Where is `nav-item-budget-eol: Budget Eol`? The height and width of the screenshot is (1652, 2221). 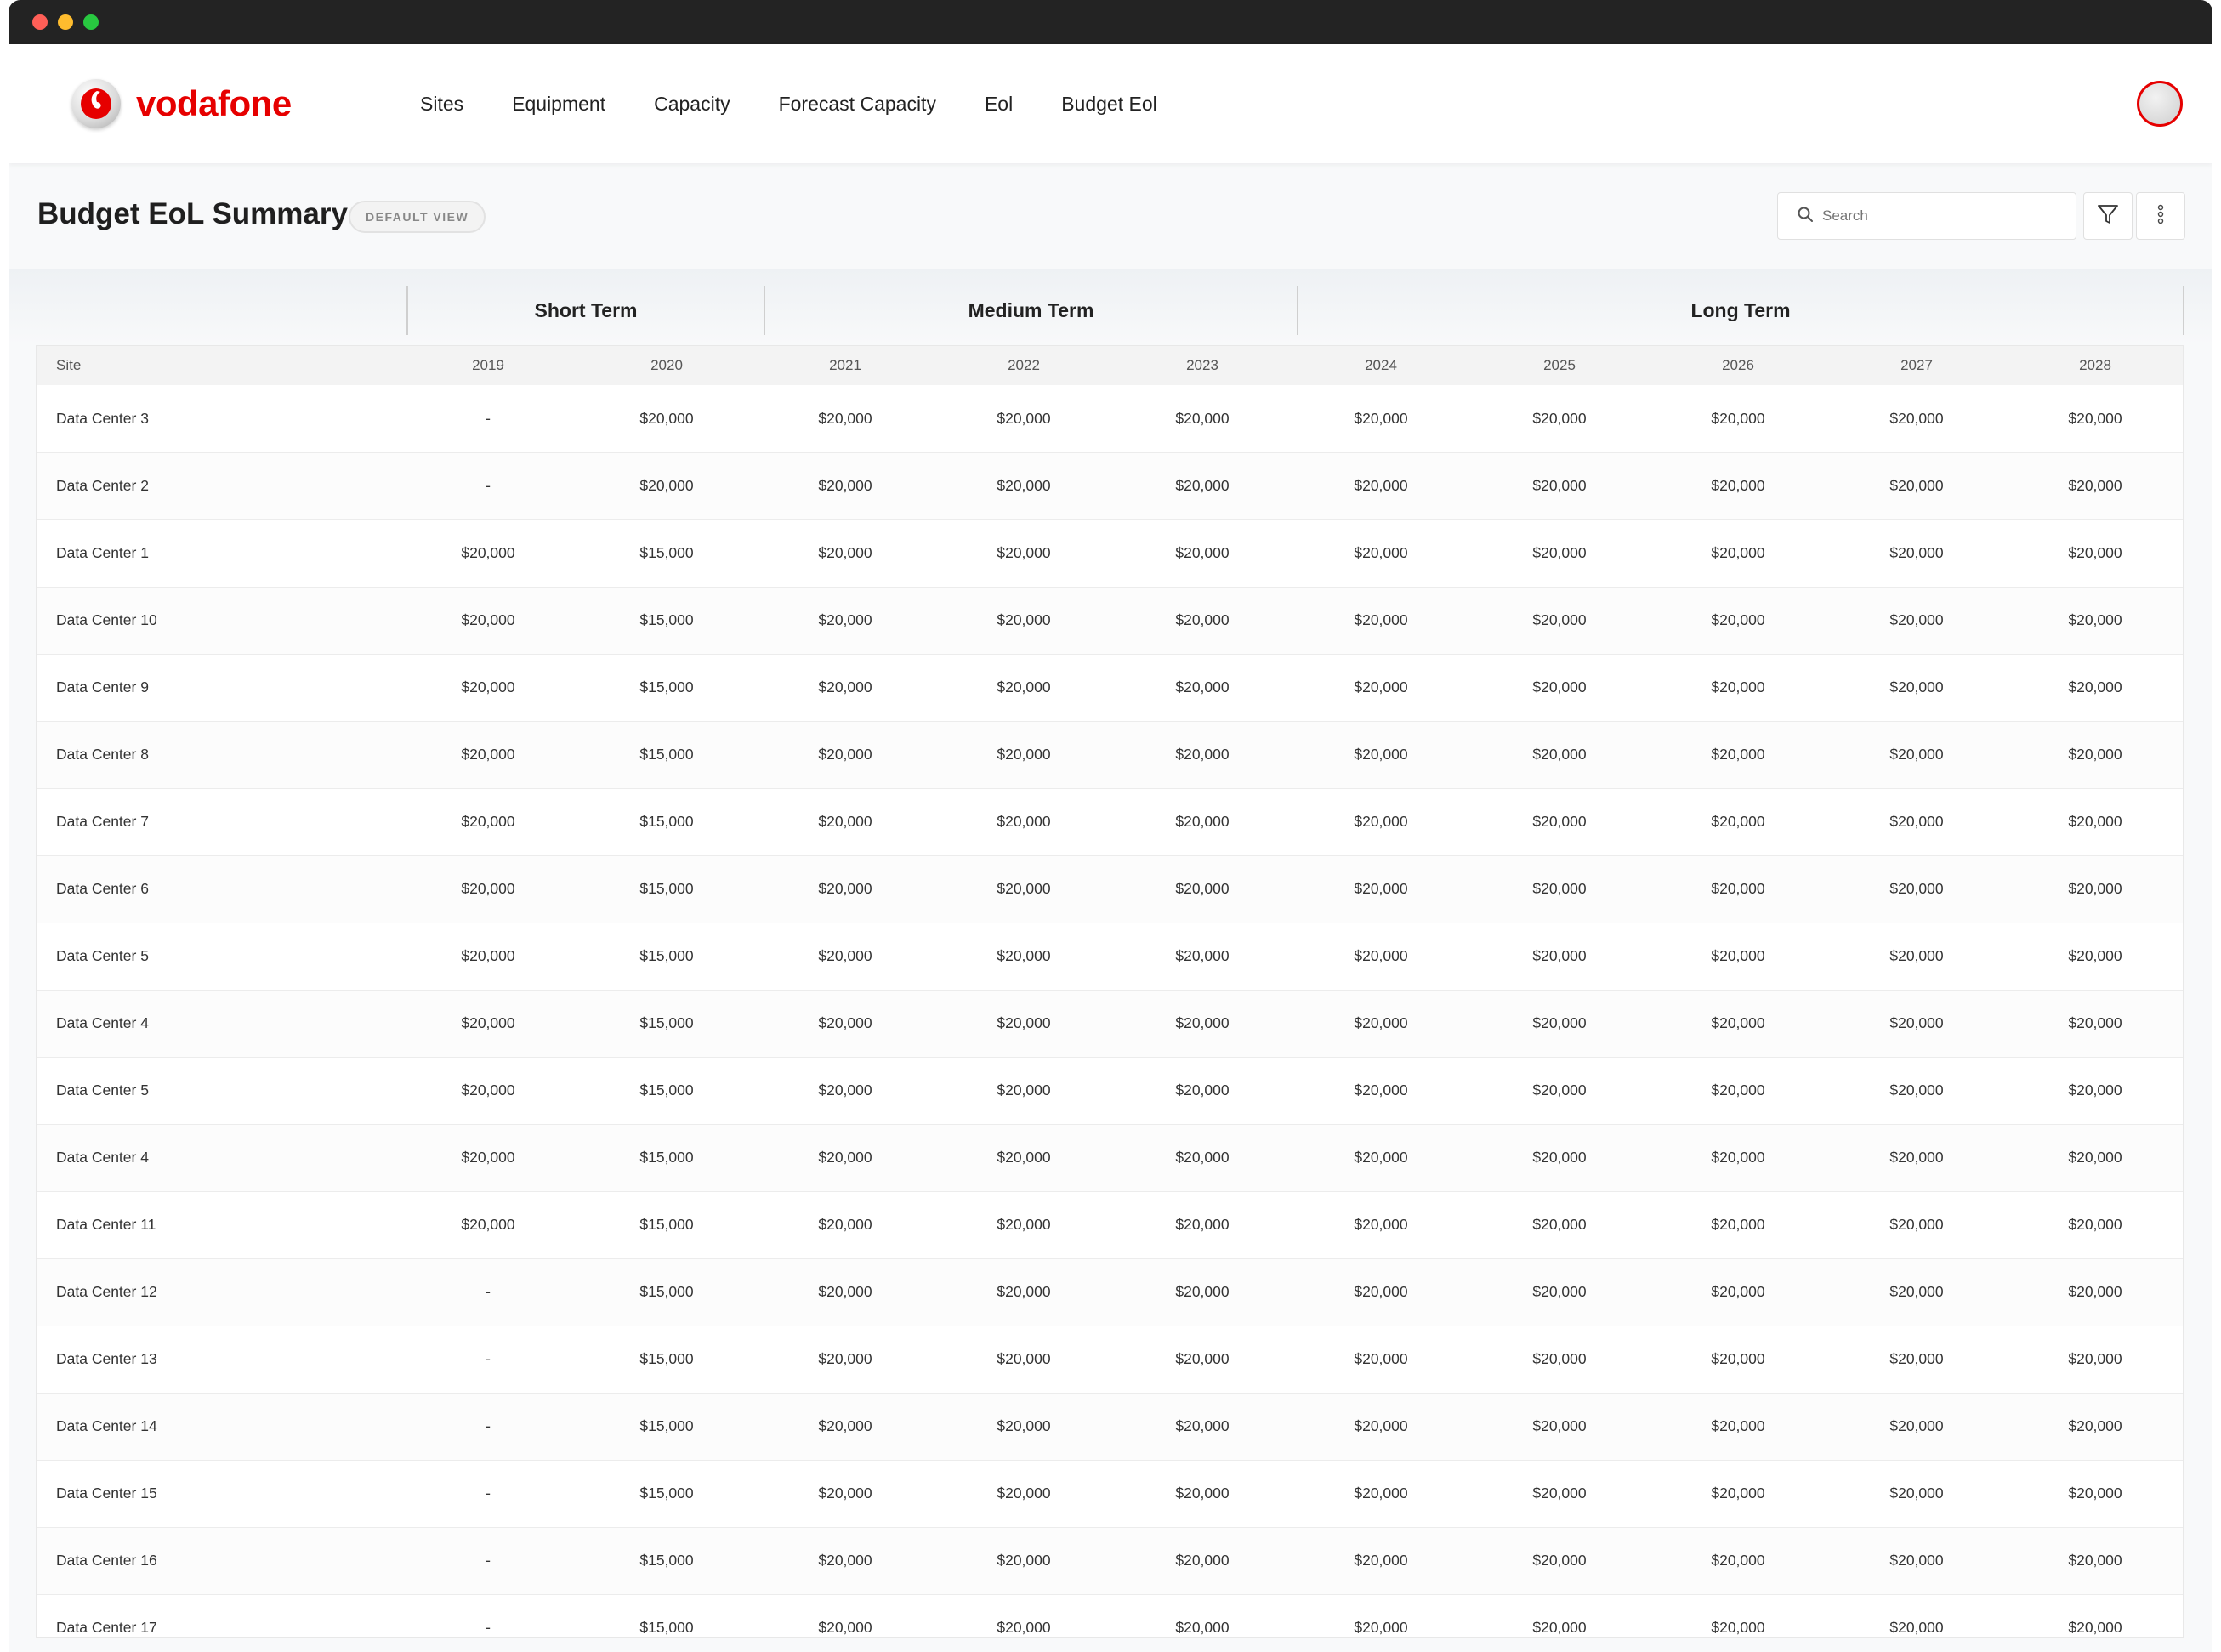 nav-item-budget-eol: Budget Eol is located at coordinates (1109, 104).